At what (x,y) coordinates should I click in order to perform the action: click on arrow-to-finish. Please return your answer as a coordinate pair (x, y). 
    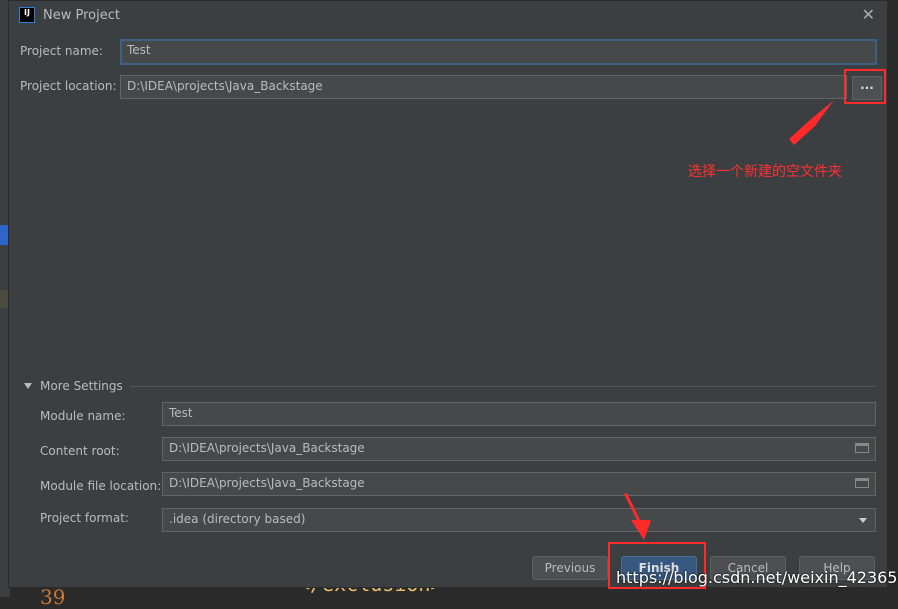
    Looking at the image, I should click on (637, 516).